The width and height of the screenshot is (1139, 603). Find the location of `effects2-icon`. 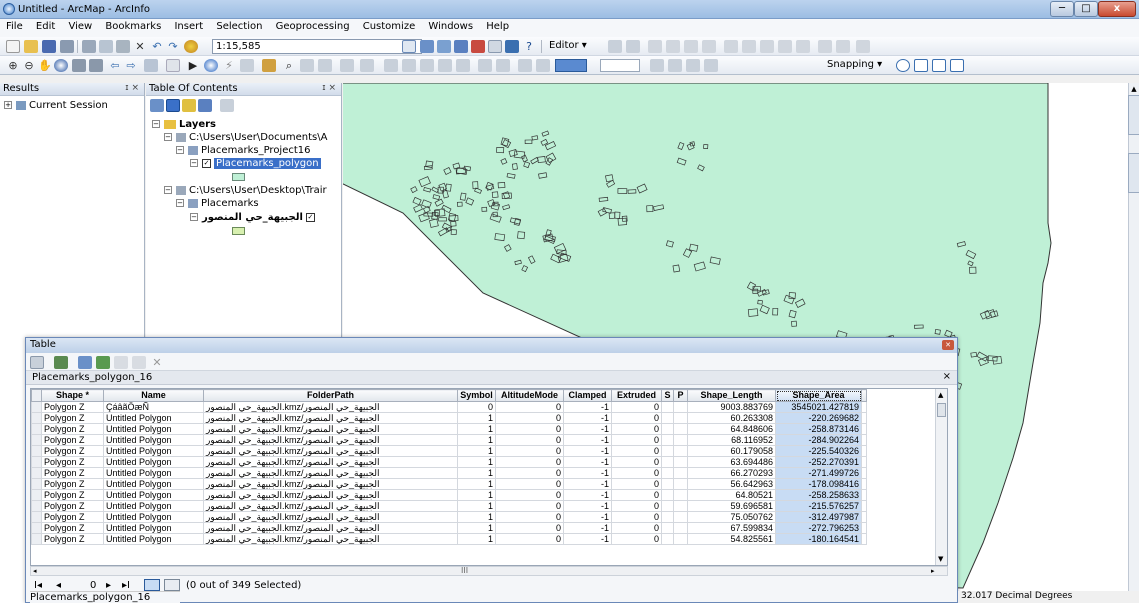

effects2-icon is located at coordinates (543, 65).